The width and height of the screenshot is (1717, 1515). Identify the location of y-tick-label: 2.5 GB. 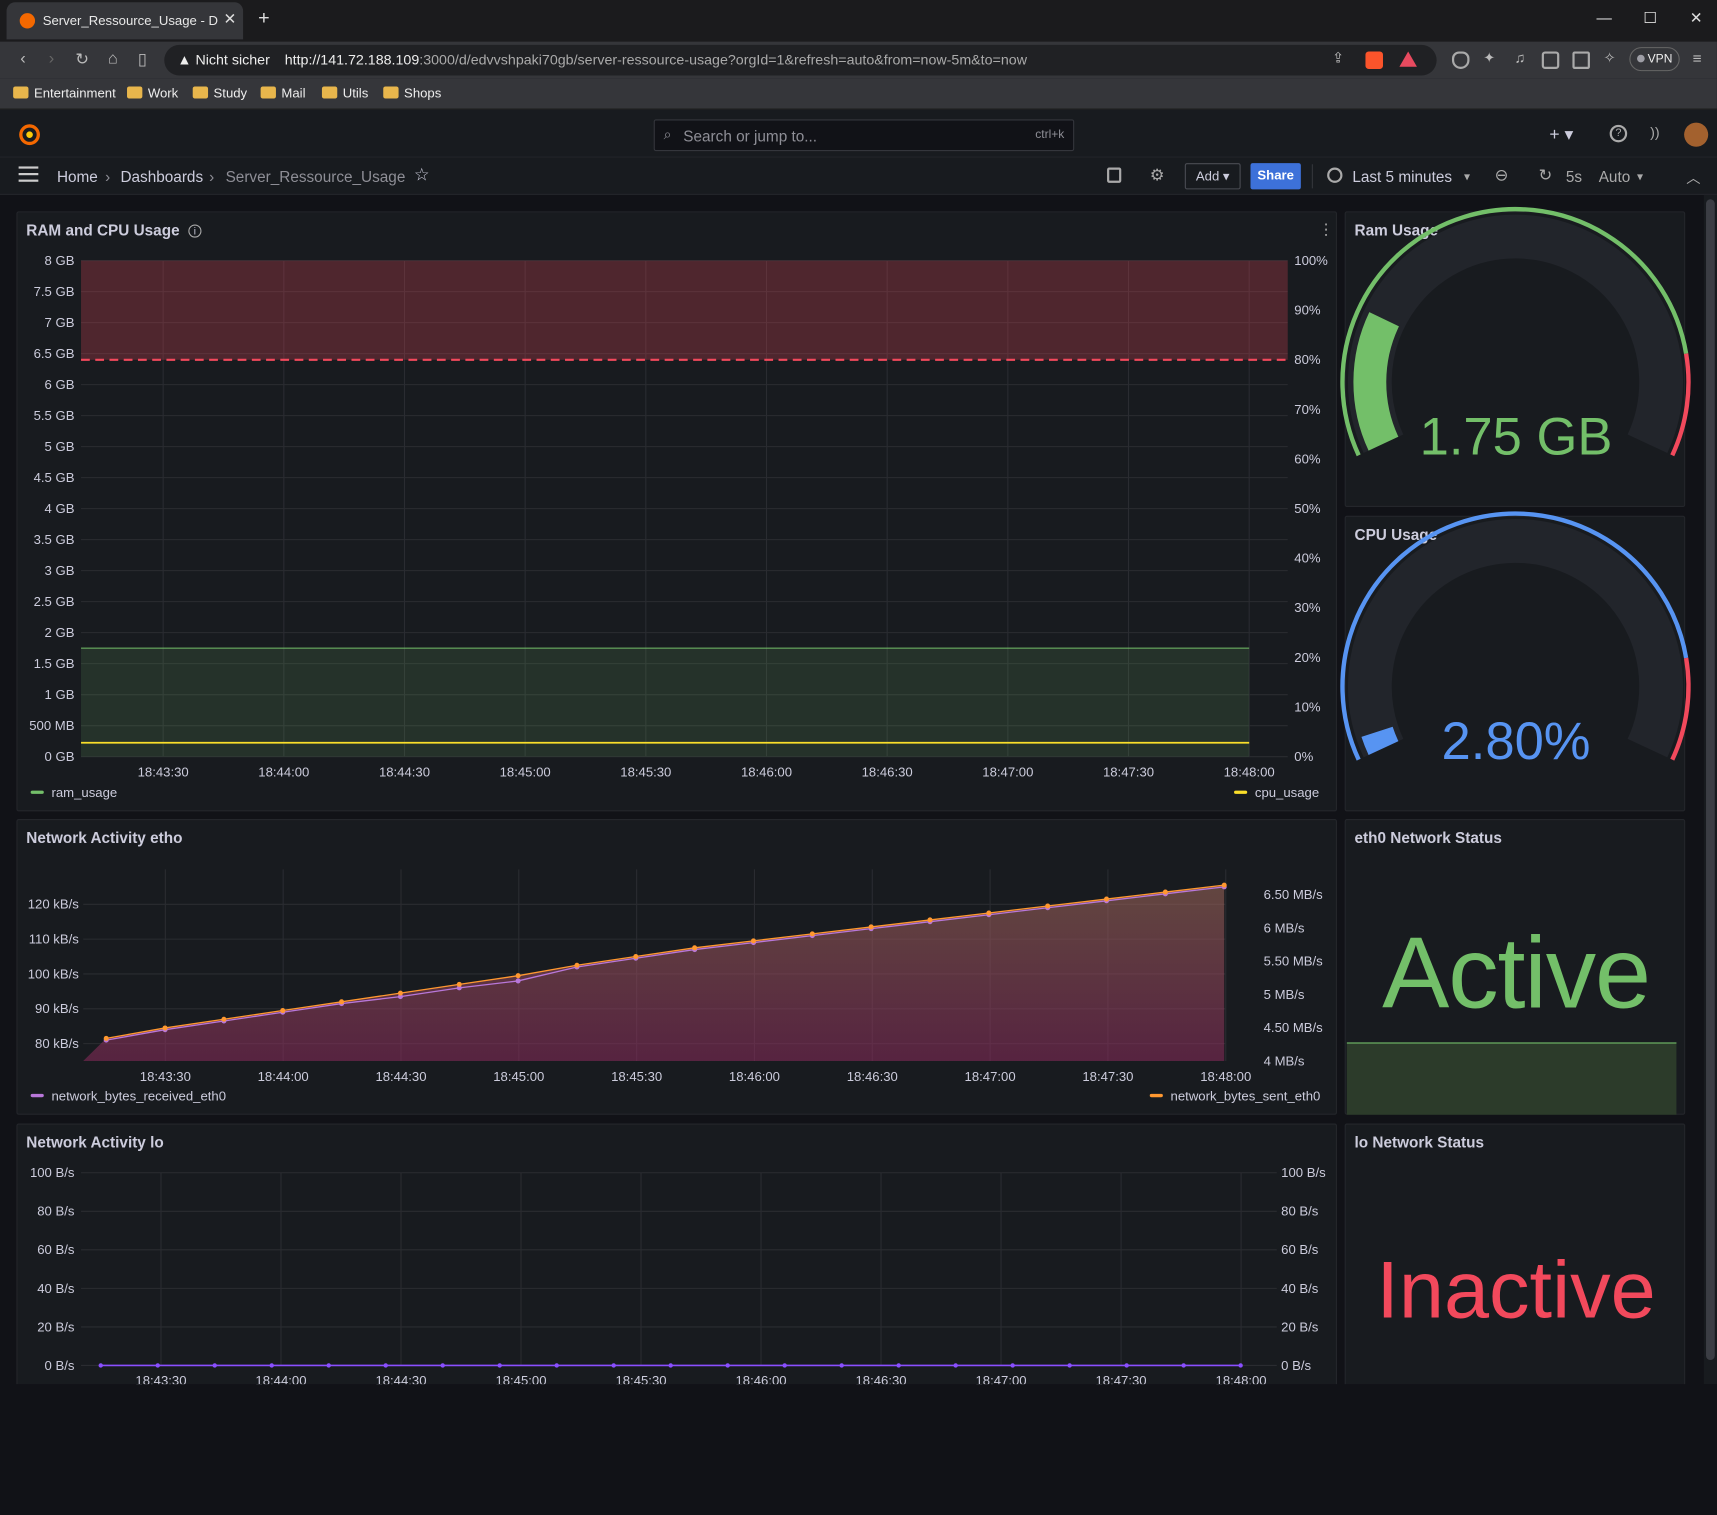
(54, 601).